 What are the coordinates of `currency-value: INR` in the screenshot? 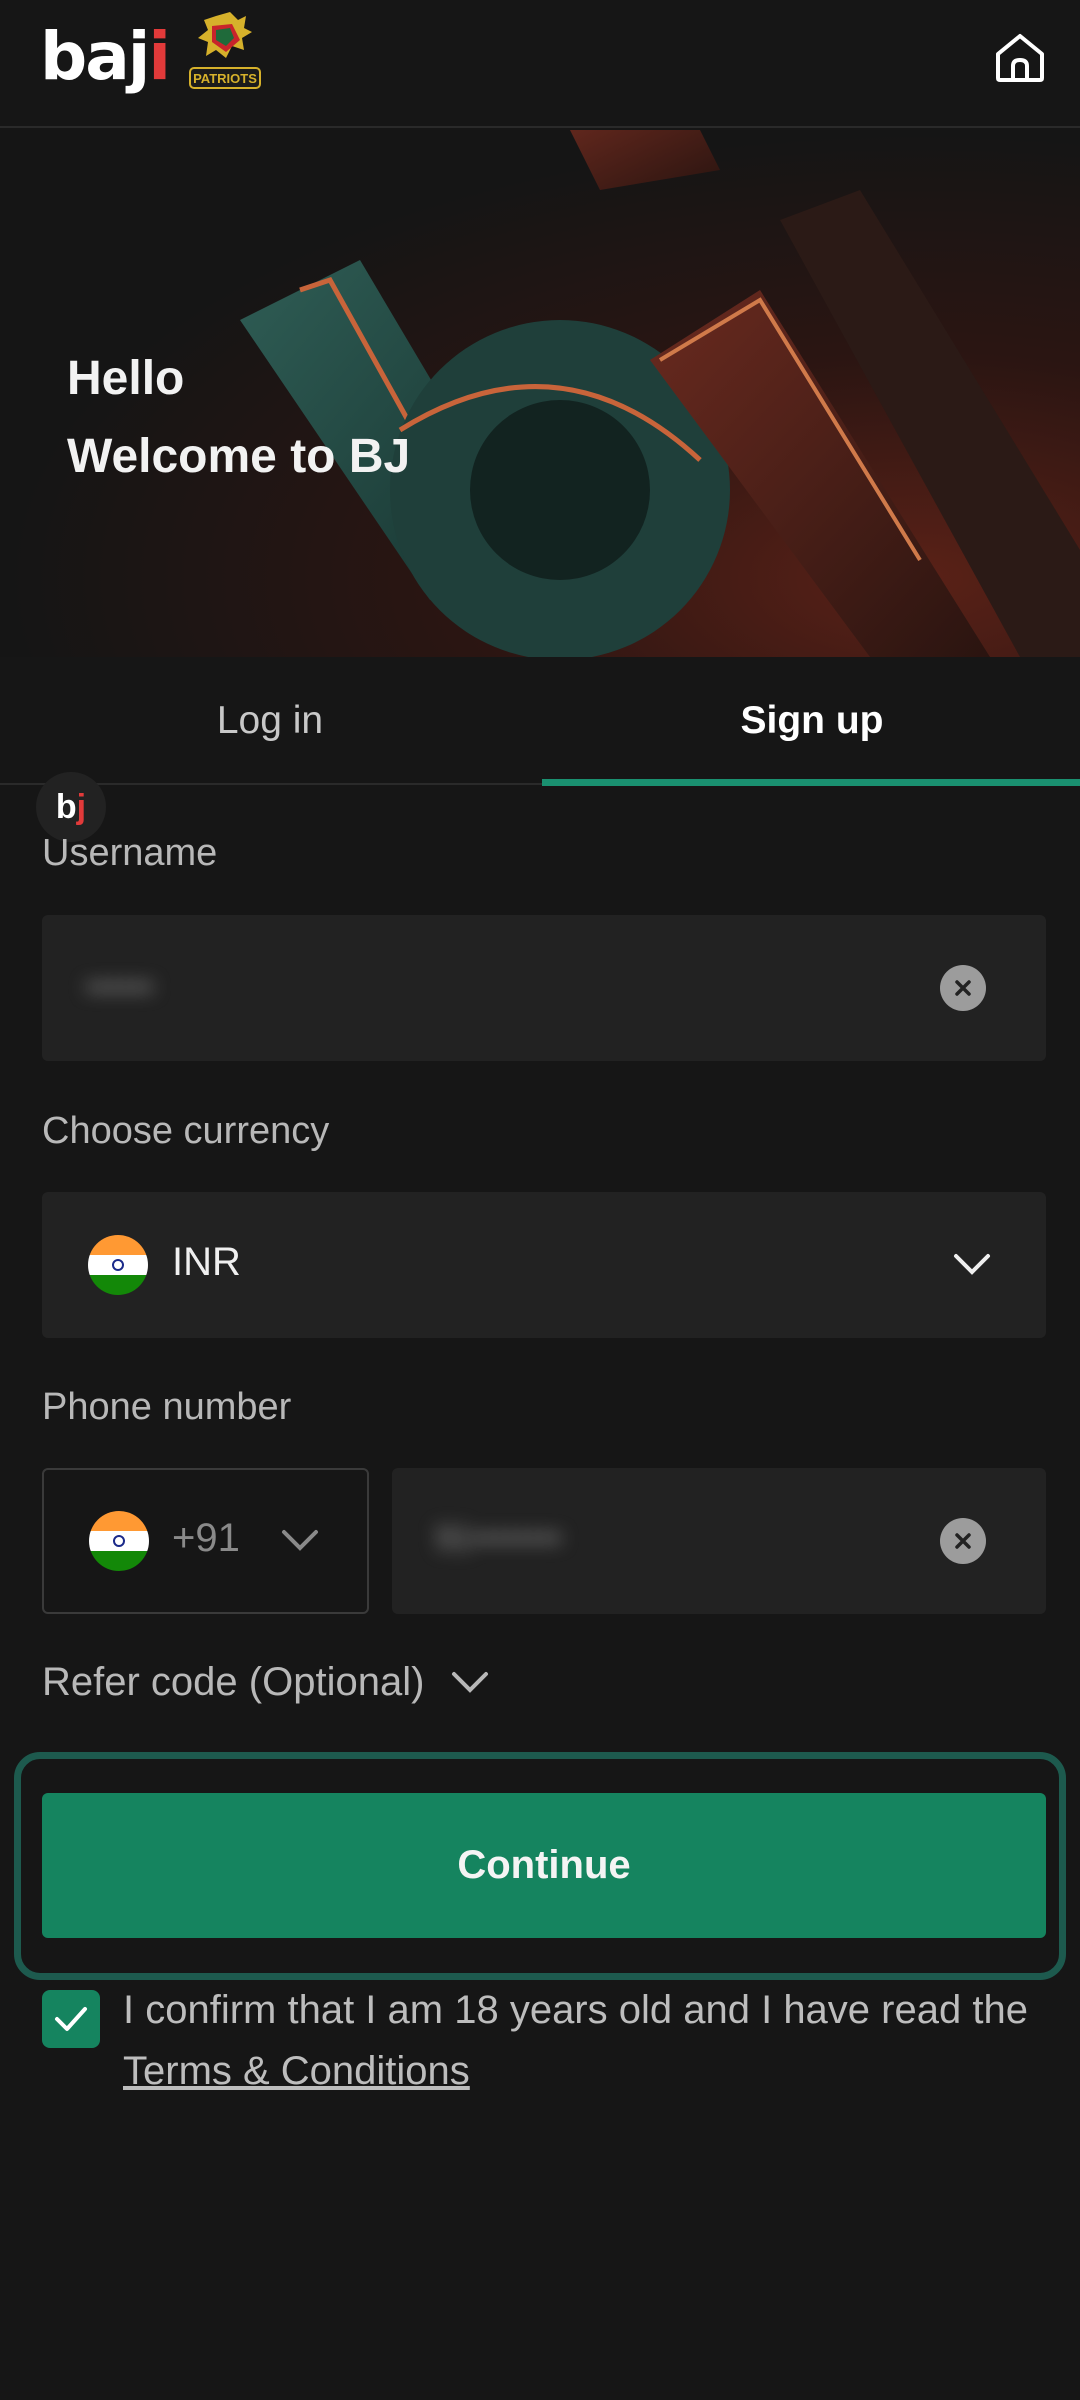 It's located at (206, 1262).